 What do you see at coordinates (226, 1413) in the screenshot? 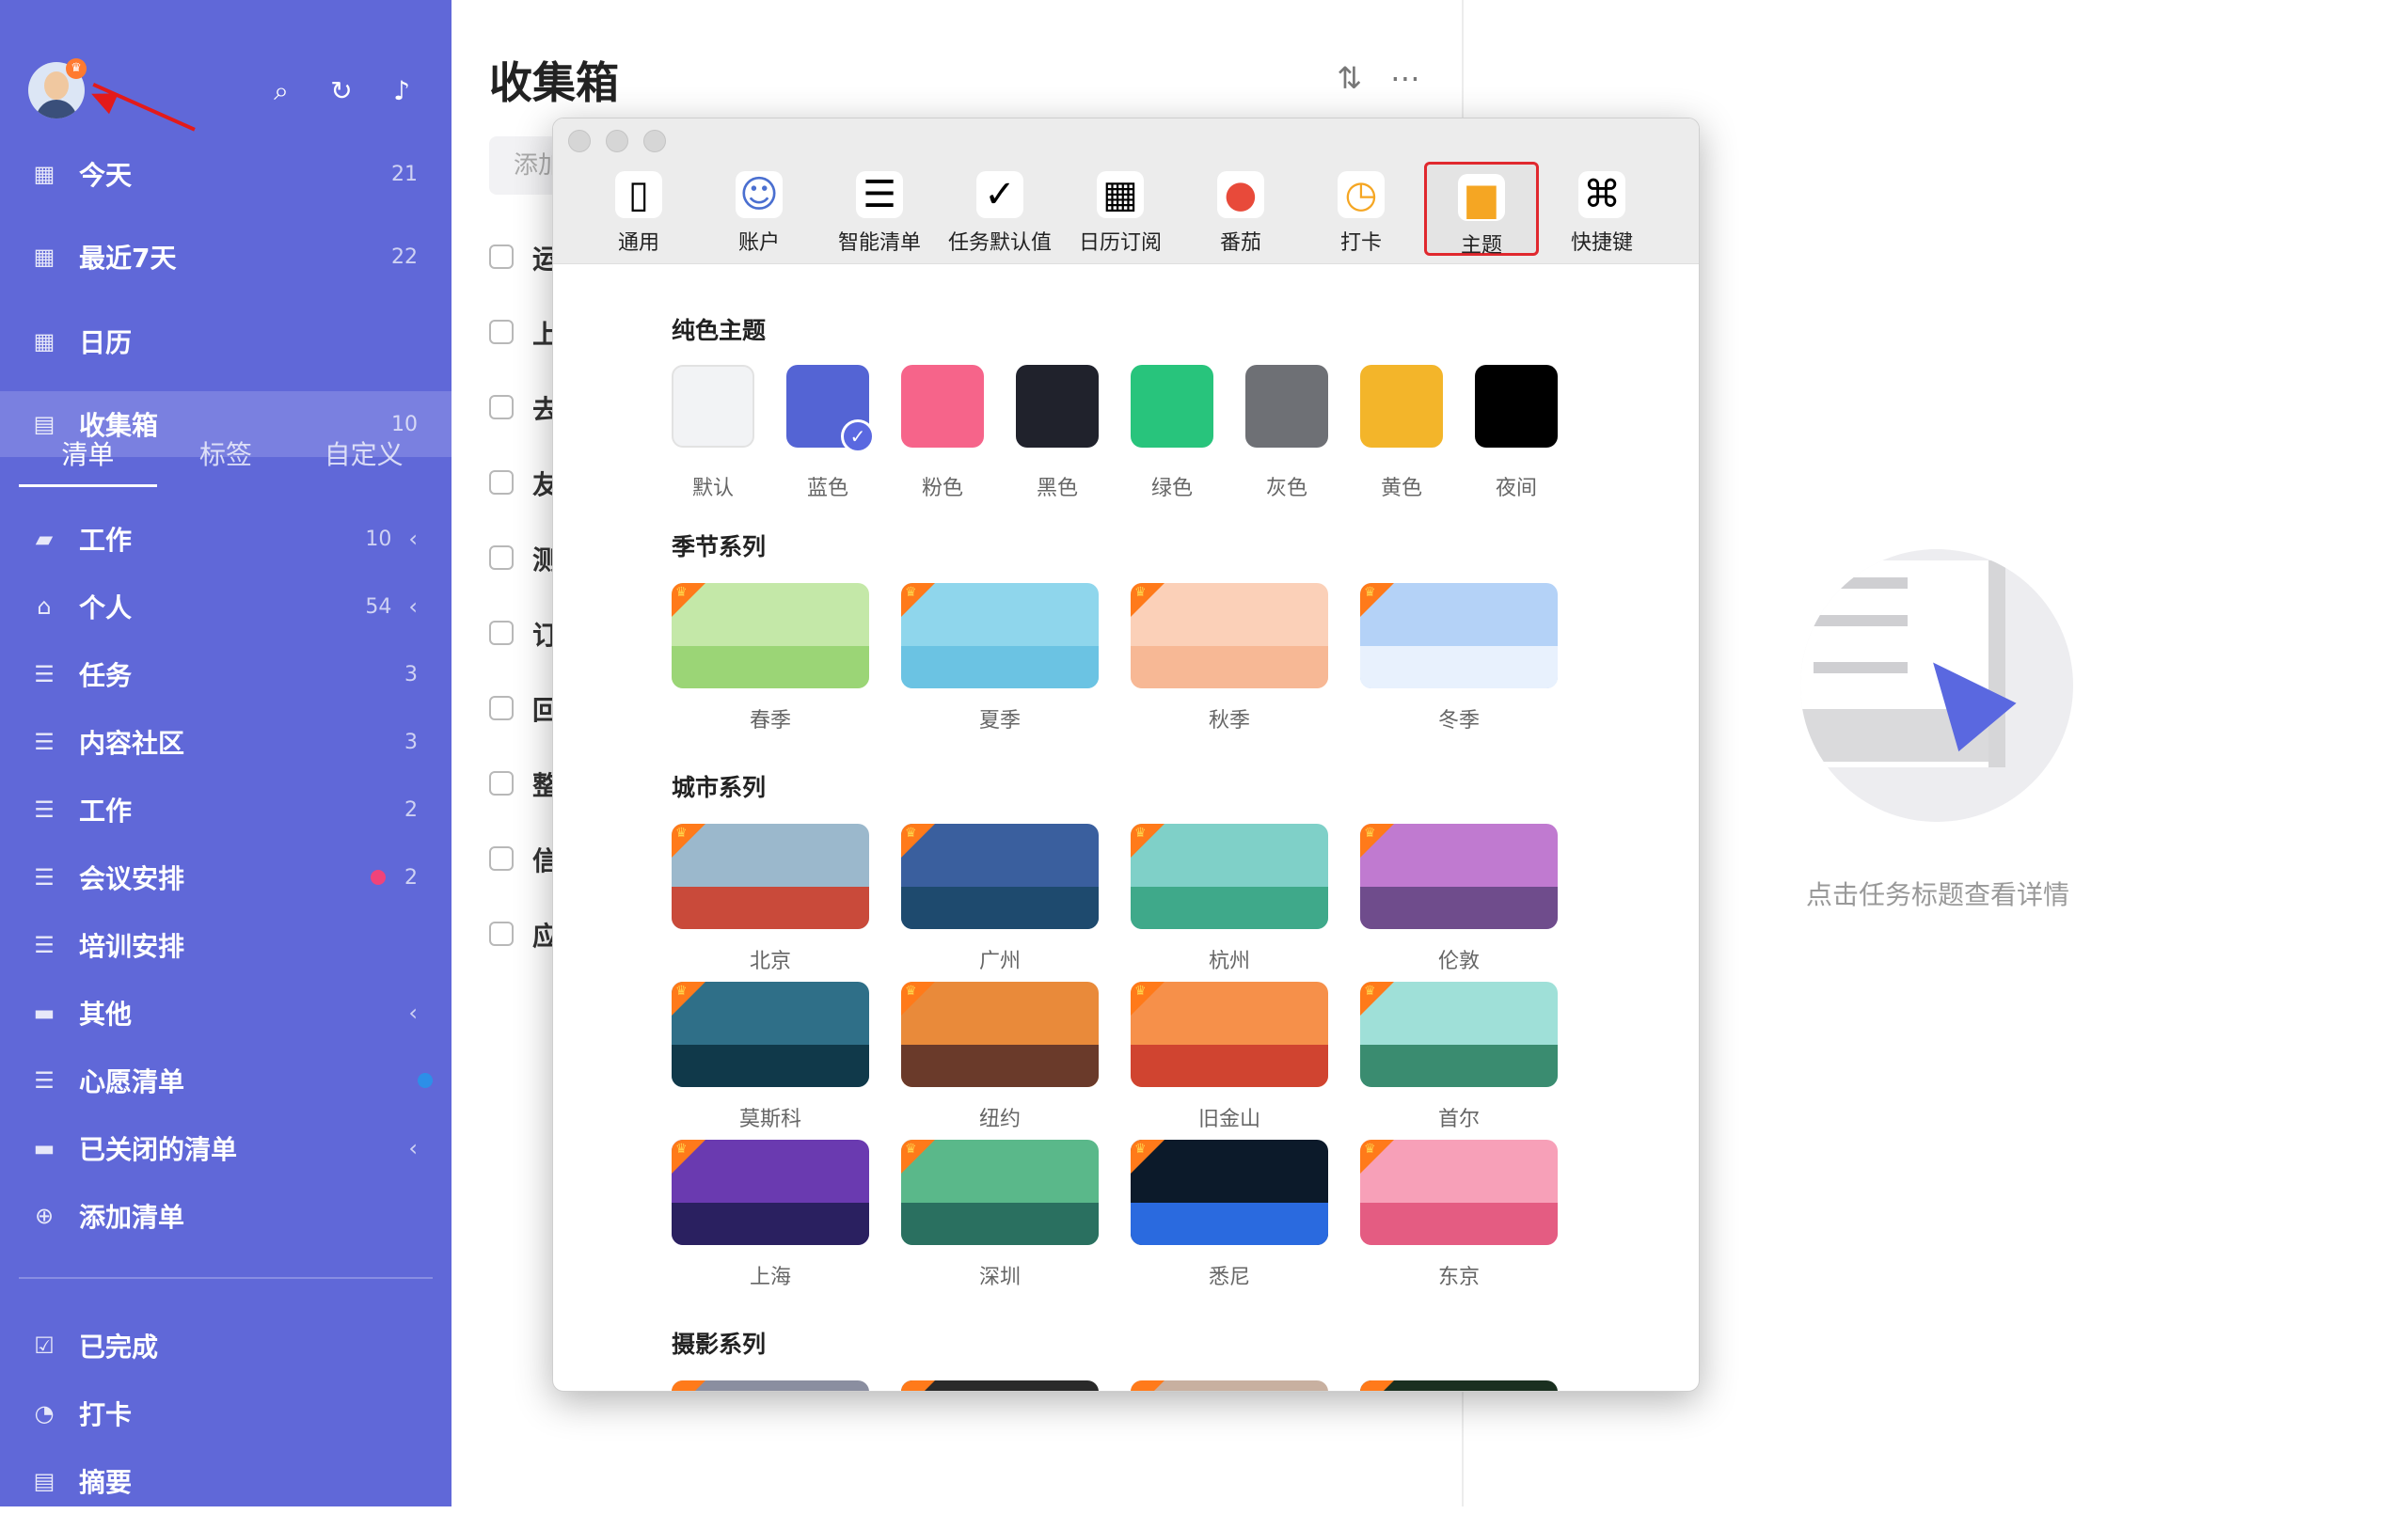
I see `sidebar-item-bottom-1: ◔ 打卡` at bounding box center [226, 1413].